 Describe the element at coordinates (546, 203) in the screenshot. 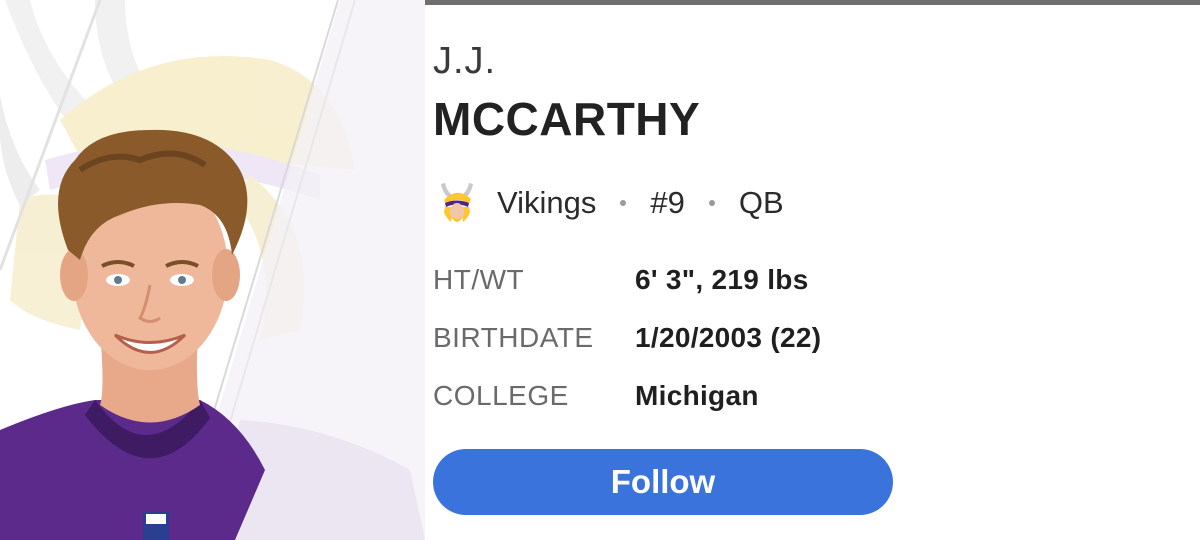

I see `team-name: Vikings` at that location.